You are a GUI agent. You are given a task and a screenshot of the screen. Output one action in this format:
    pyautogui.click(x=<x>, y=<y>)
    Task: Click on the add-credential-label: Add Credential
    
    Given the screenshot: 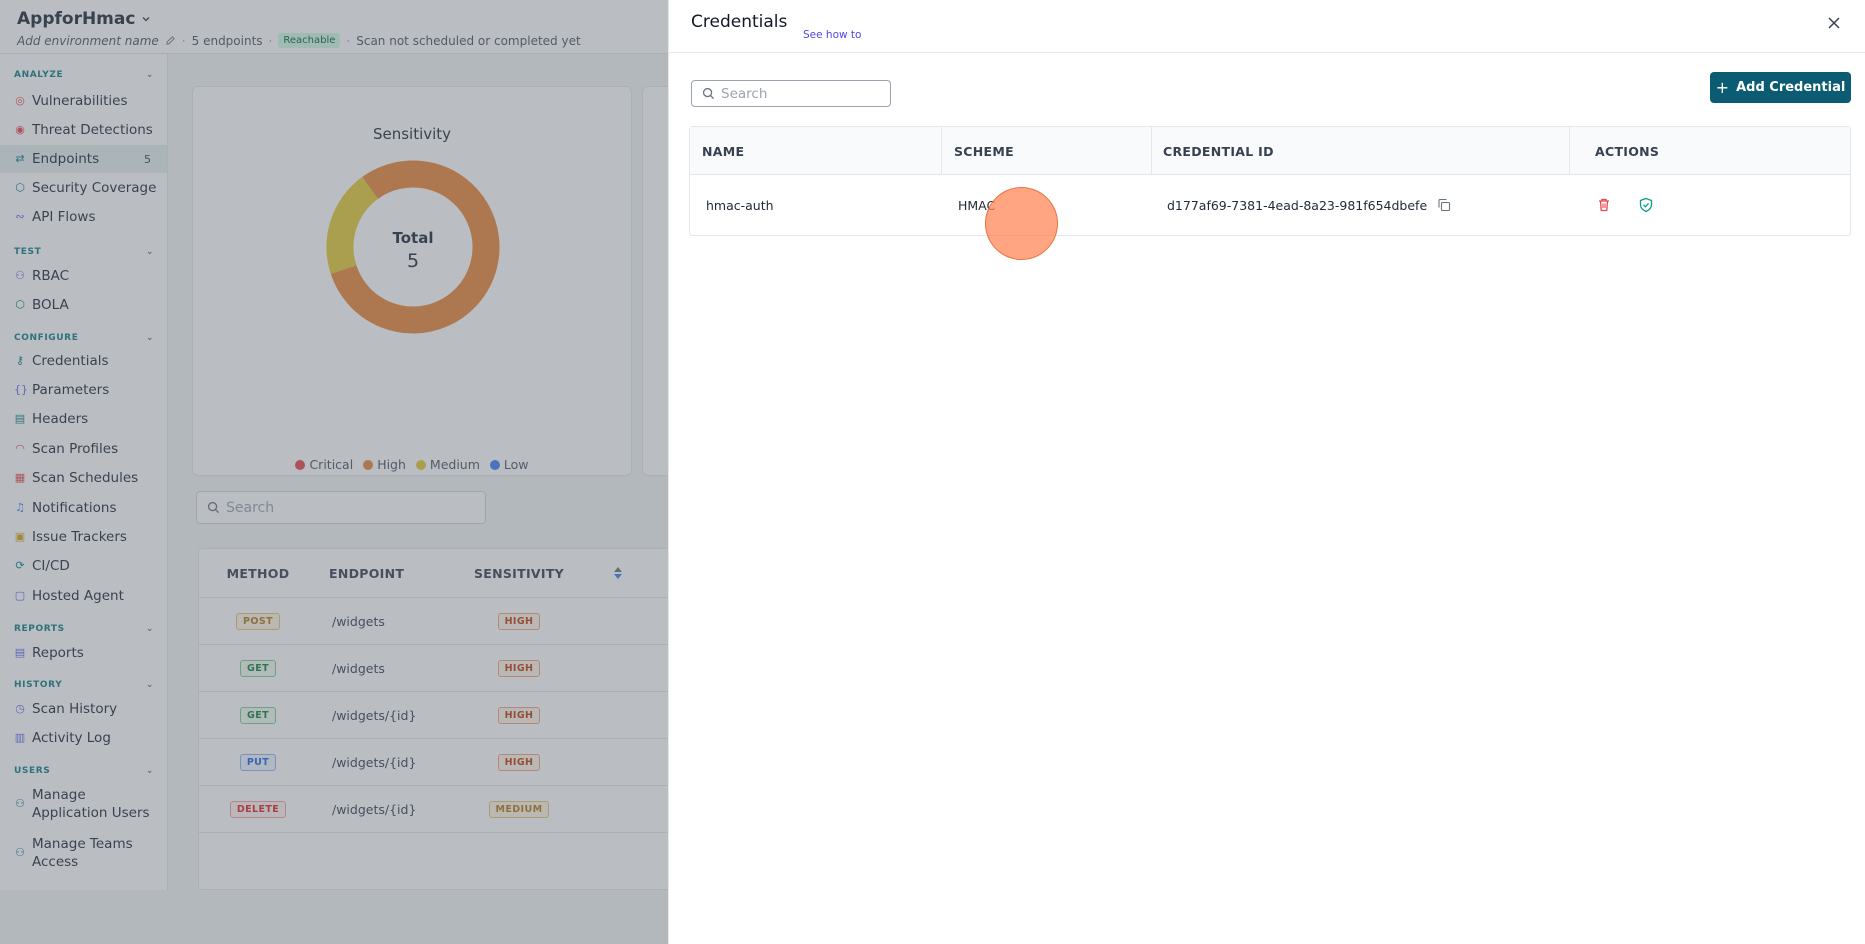 What is the action you would take?
    pyautogui.click(x=1791, y=87)
    